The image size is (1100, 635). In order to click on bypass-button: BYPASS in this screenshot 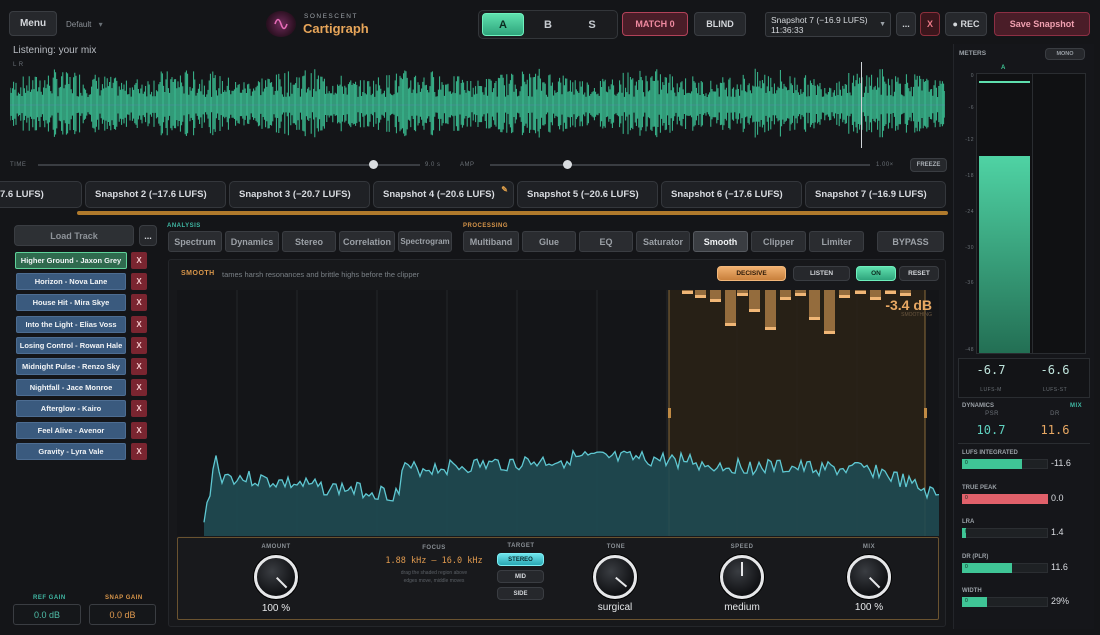, I will do `click(910, 241)`.